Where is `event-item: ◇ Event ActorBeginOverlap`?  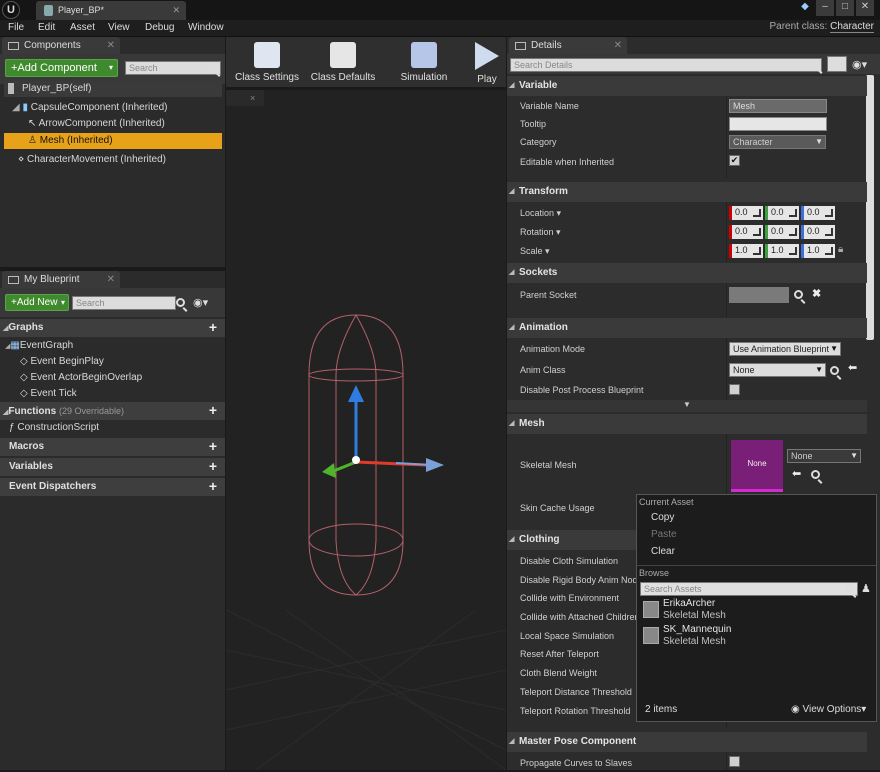
event-item: ◇ Event ActorBeginOverlap is located at coordinates (81, 377).